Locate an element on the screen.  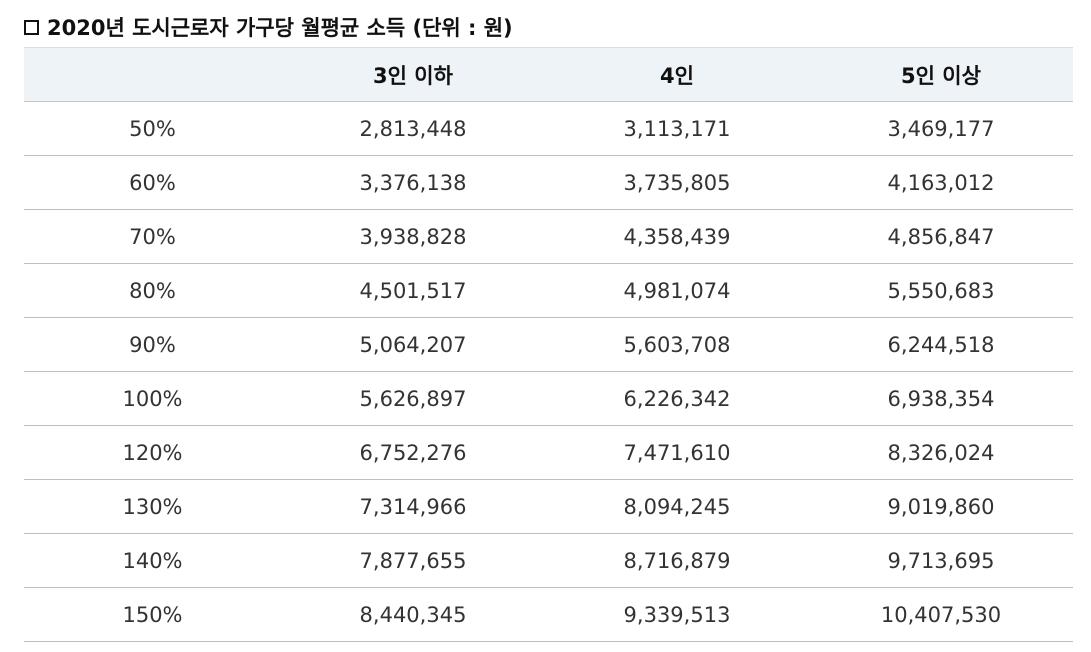
row-label-cell: 60% is located at coordinates (152, 182).